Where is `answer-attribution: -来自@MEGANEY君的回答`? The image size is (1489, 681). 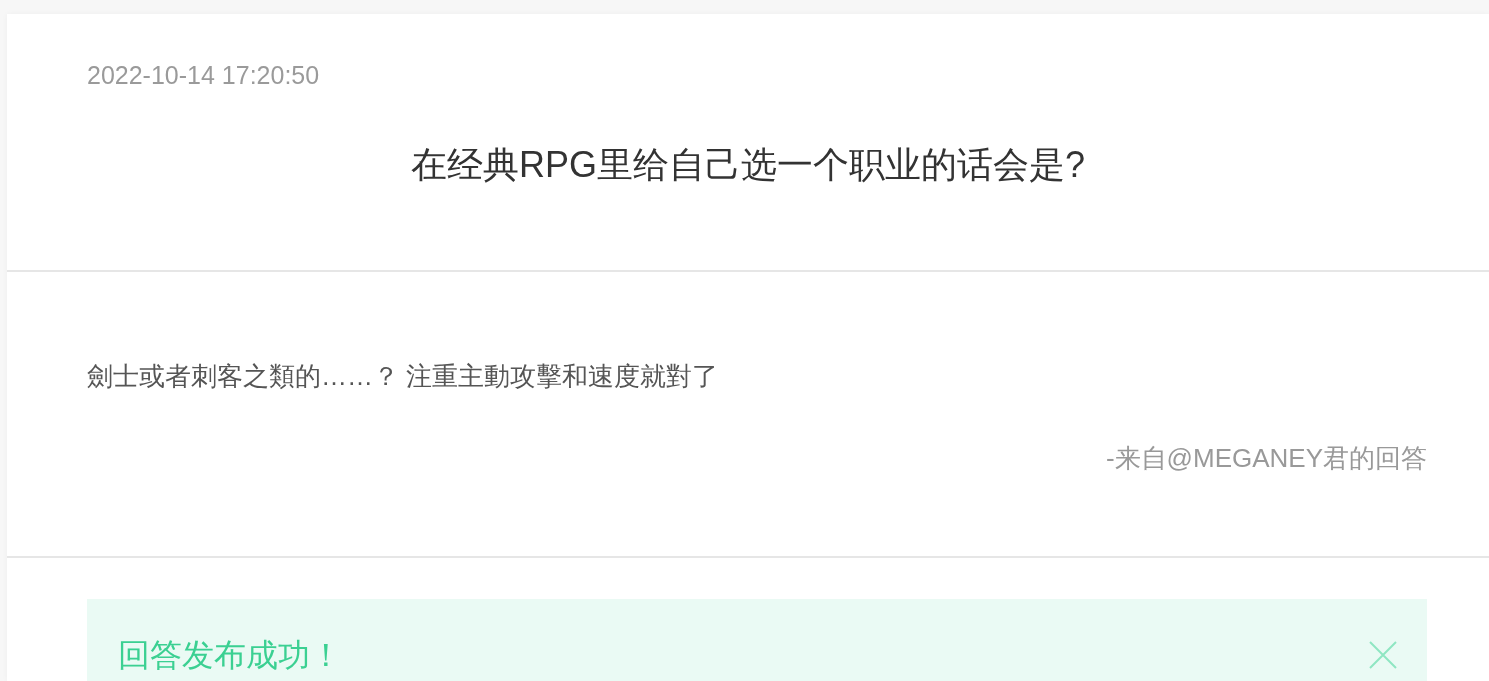 answer-attribution: -来自@MEGANEY君的回答 is located at coordinates (1266, 458).